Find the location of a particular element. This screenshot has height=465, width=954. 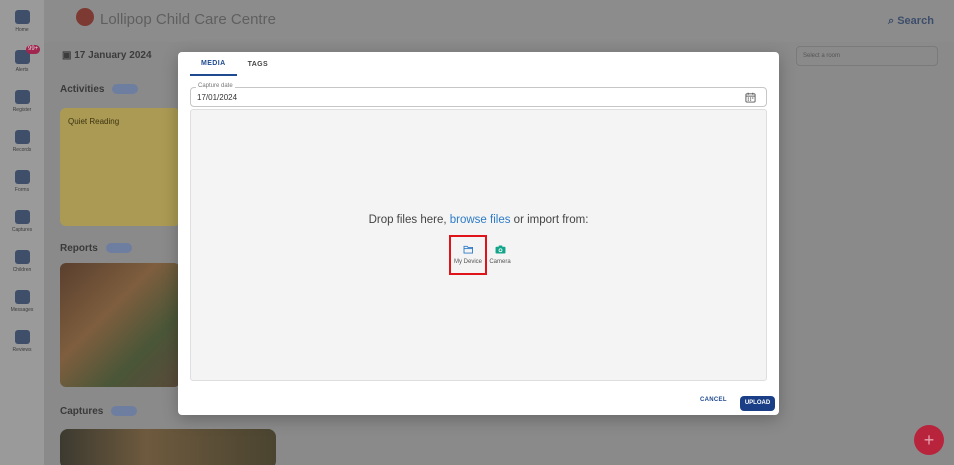

captures-heading: Captures is located at coordinates (99, 411).